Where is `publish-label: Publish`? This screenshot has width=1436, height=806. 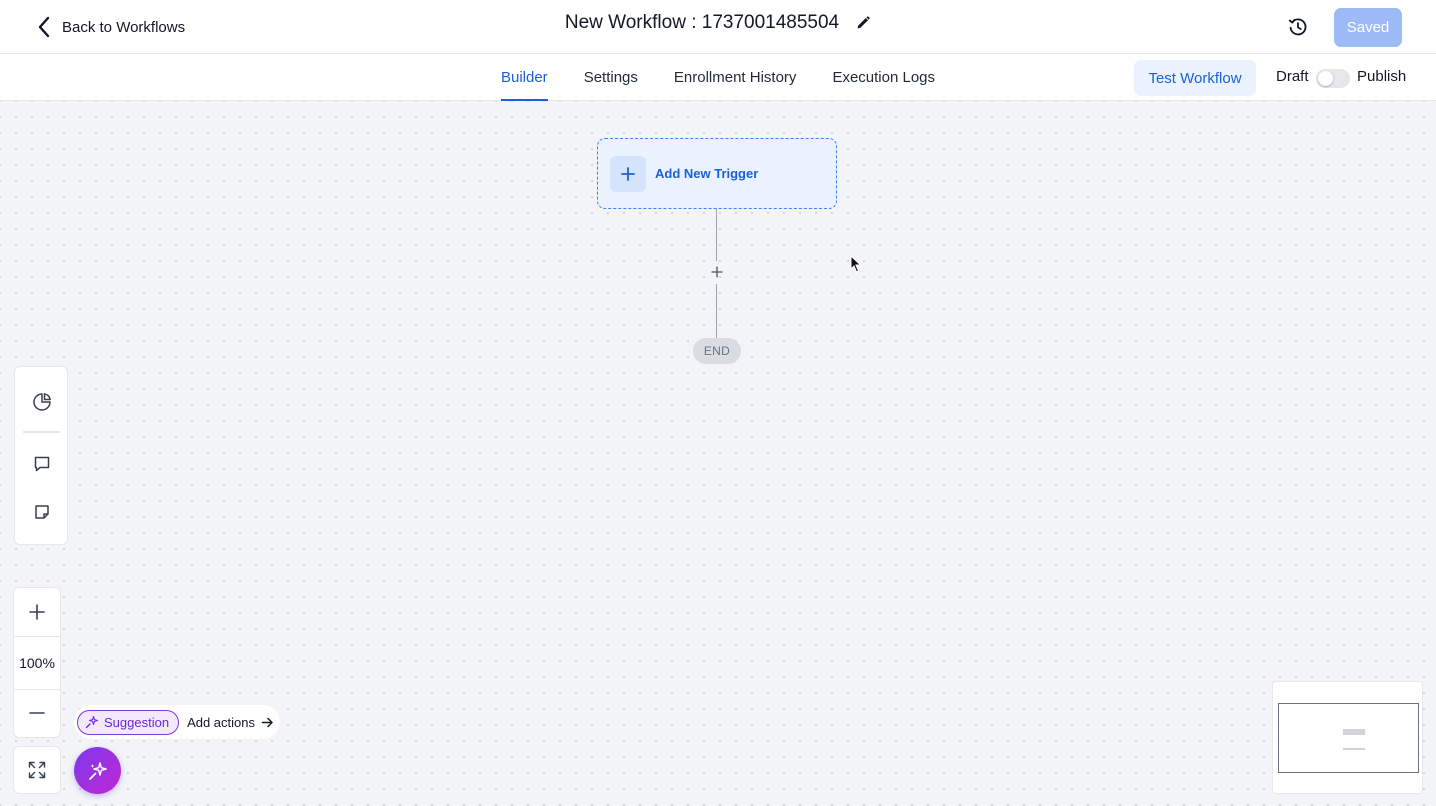 publish-label: Publish is located at coordinates (1382, 76).